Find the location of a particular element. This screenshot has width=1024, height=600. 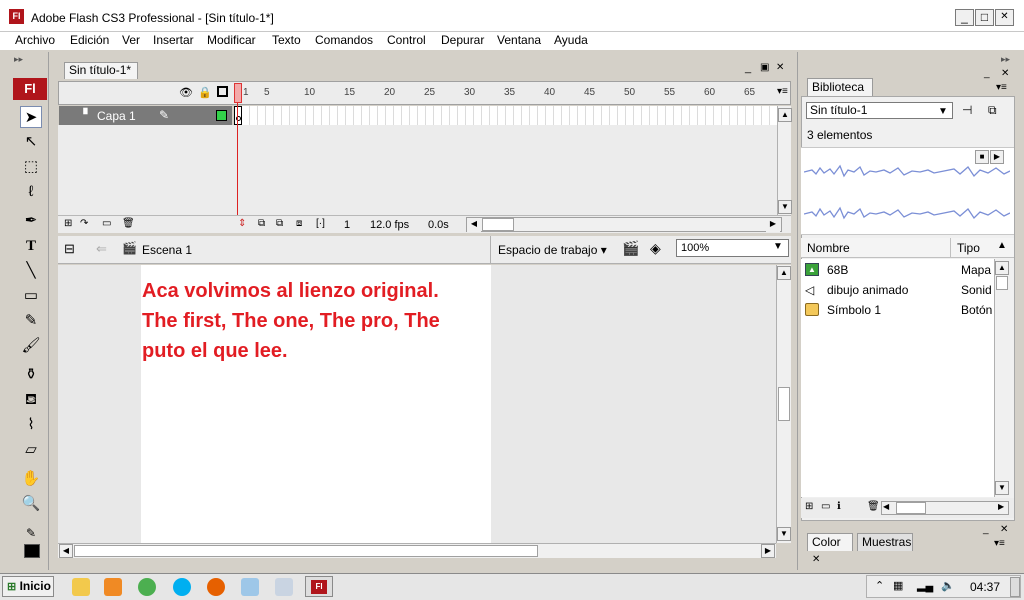

panel-minimize-icon: _ is located at coordinates (986, 529).